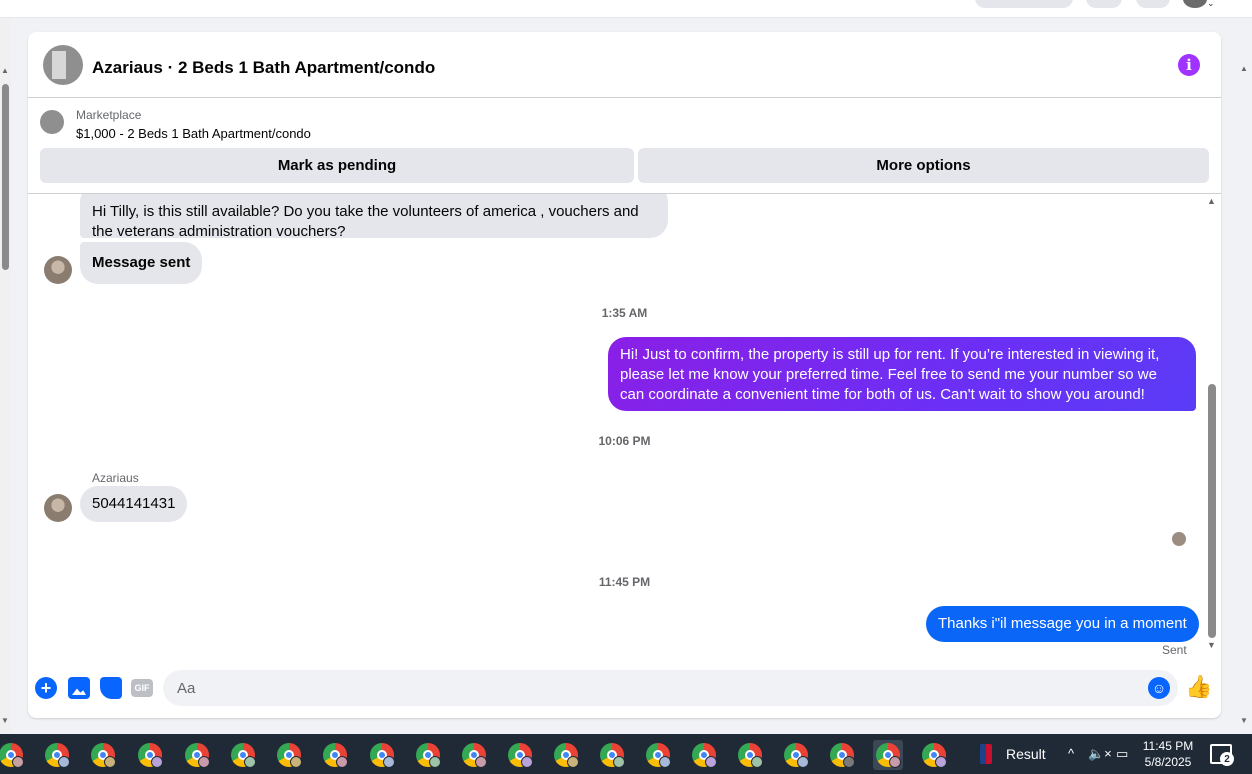  Describe the element at coordinates (1159, 688) in the screenshot. I see `emoji-icon: ☺` at that location.